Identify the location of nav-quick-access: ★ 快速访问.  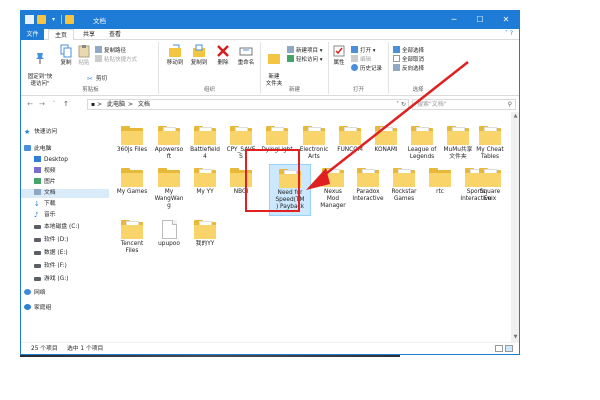
(40, 132).